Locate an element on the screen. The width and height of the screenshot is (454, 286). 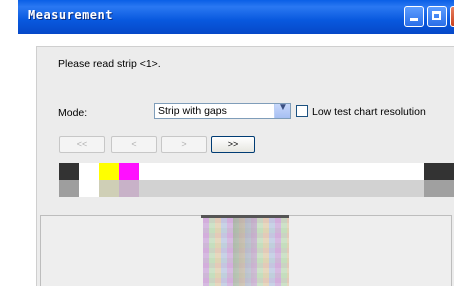
instruction-text: Please read strip <1>. is located at coordinates (109, 64).